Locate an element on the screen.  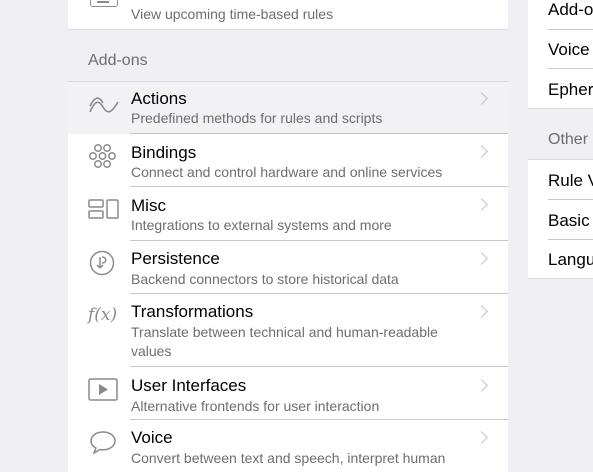
addons-section-header: Add-ons is located at coordinates (118, 60).